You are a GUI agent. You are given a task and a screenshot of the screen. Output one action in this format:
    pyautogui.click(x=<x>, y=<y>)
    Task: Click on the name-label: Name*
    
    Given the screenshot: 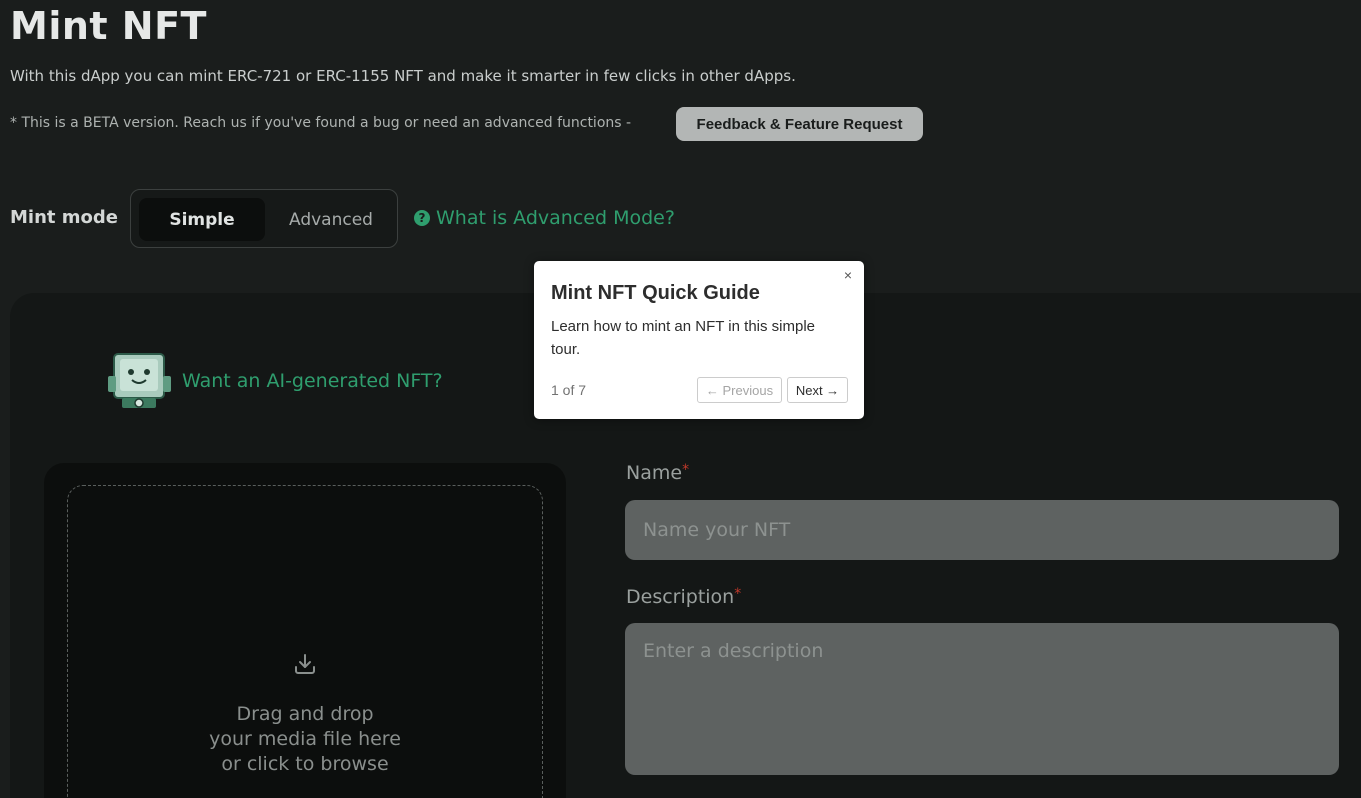 What is the action you would take?
    pyautogui.click(x=657, y=473)
    